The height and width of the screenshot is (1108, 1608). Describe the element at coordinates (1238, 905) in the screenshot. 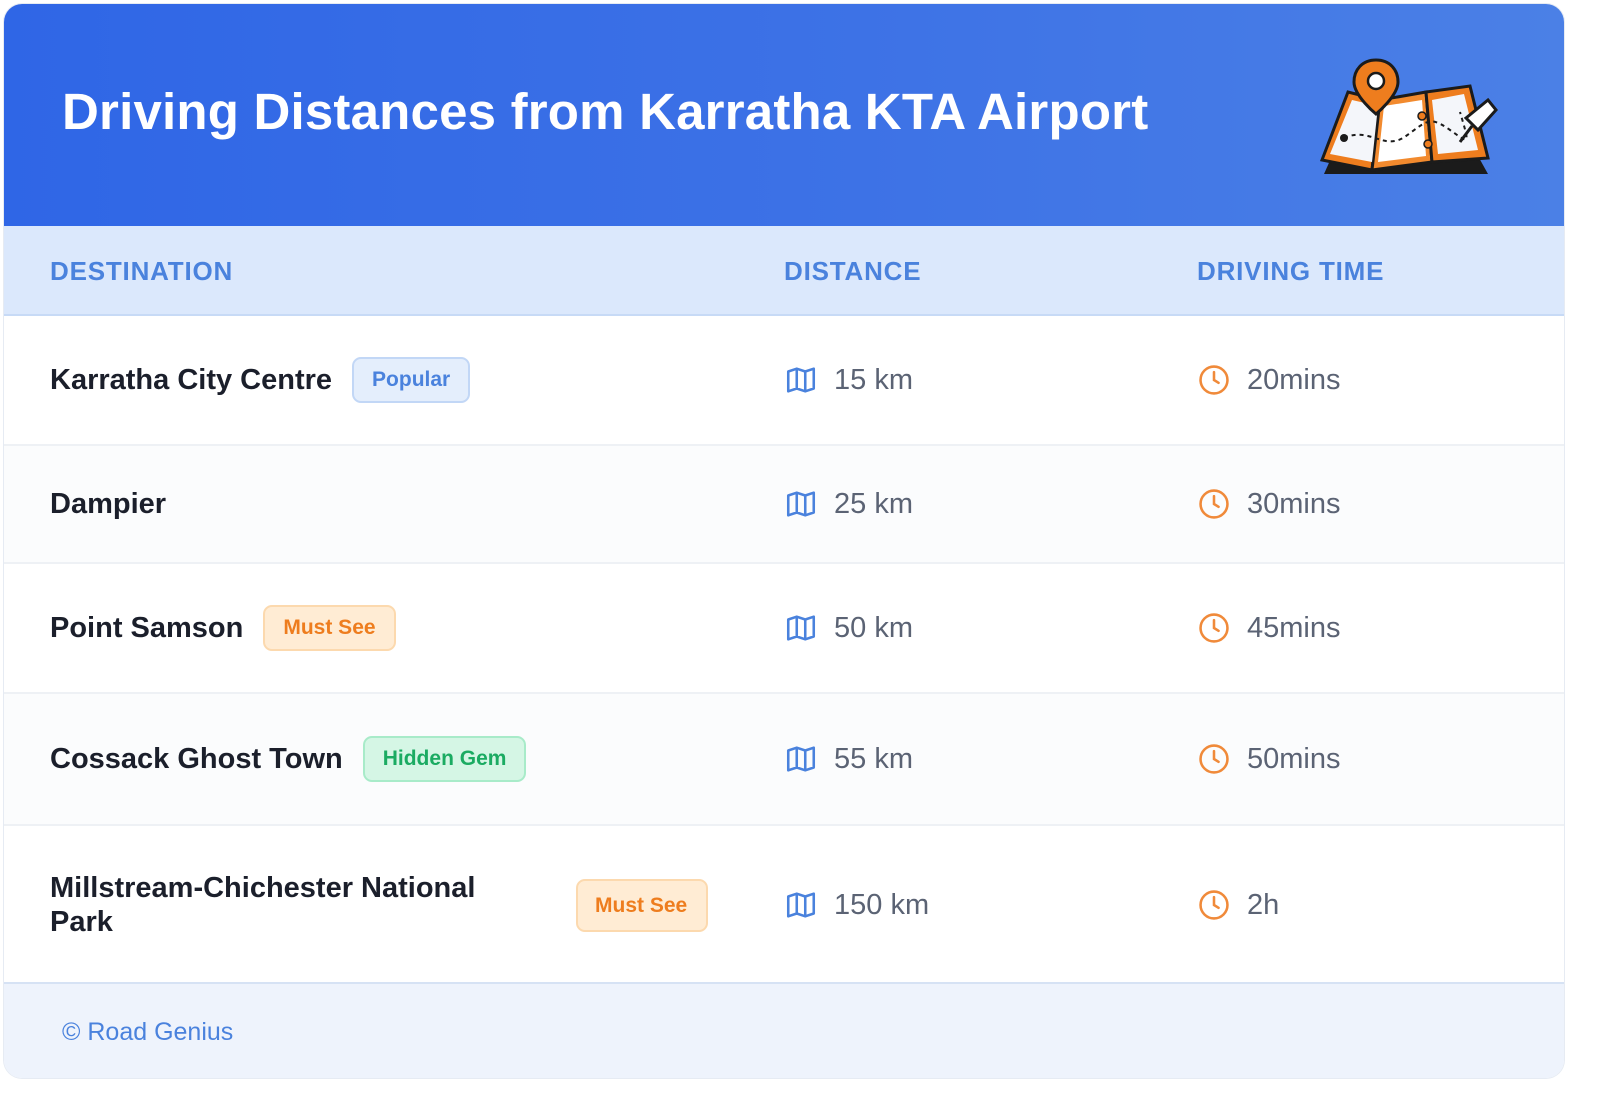

I see `time-cell: 2h` at that location.